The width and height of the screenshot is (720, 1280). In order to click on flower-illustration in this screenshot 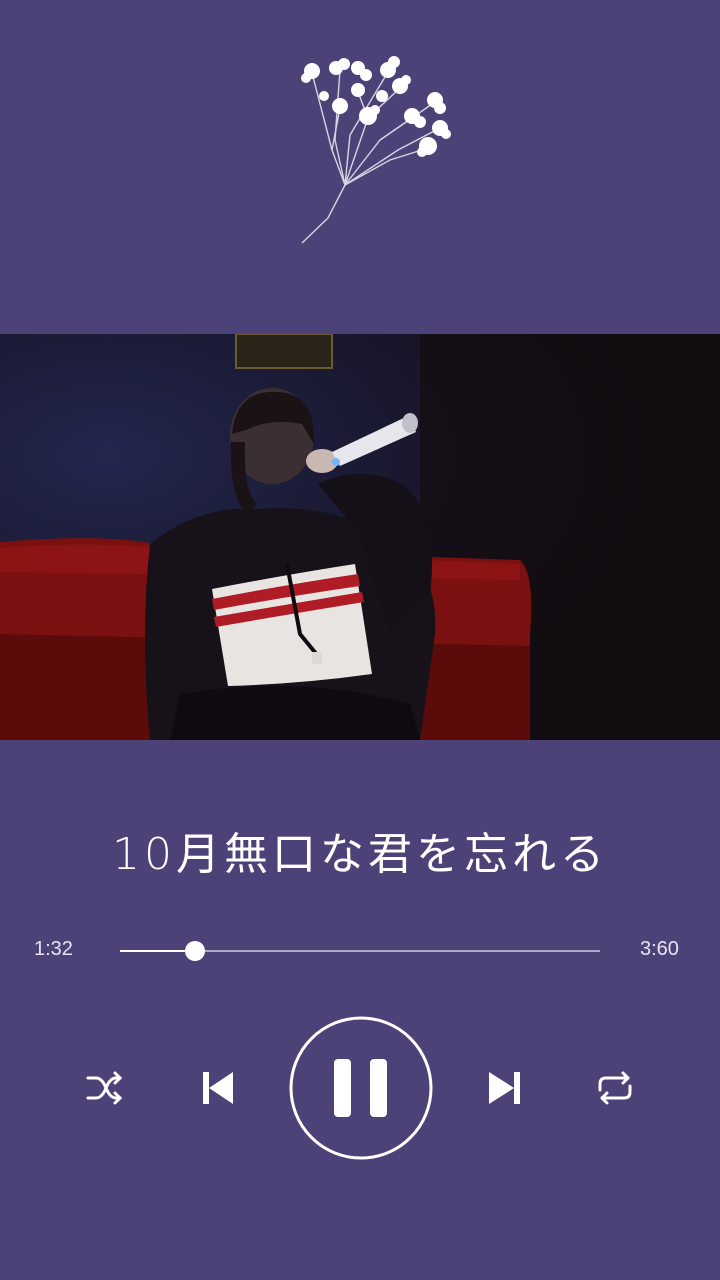, I will do `click(375, 145)`.